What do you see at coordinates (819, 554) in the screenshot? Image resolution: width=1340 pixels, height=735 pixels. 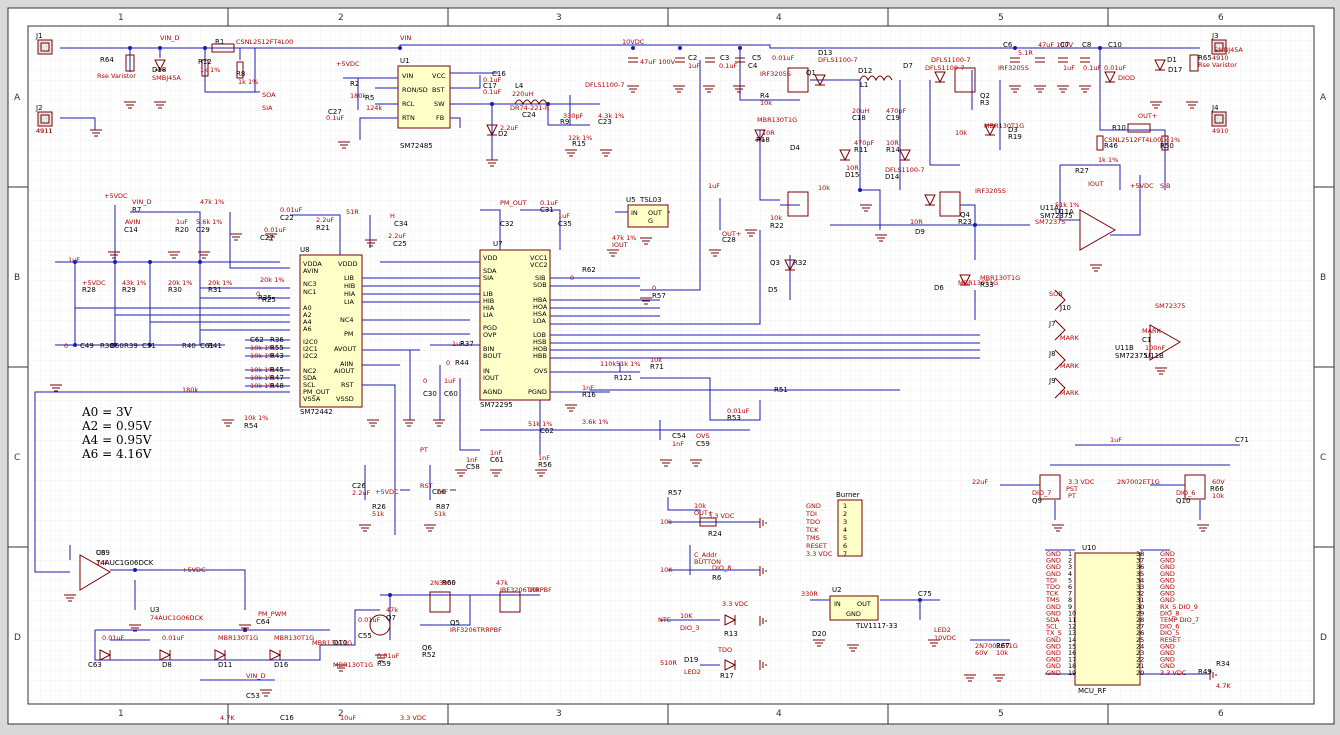 I see `burner-net-3v3: 3.3 VDC` at bounding box center [819, 554].